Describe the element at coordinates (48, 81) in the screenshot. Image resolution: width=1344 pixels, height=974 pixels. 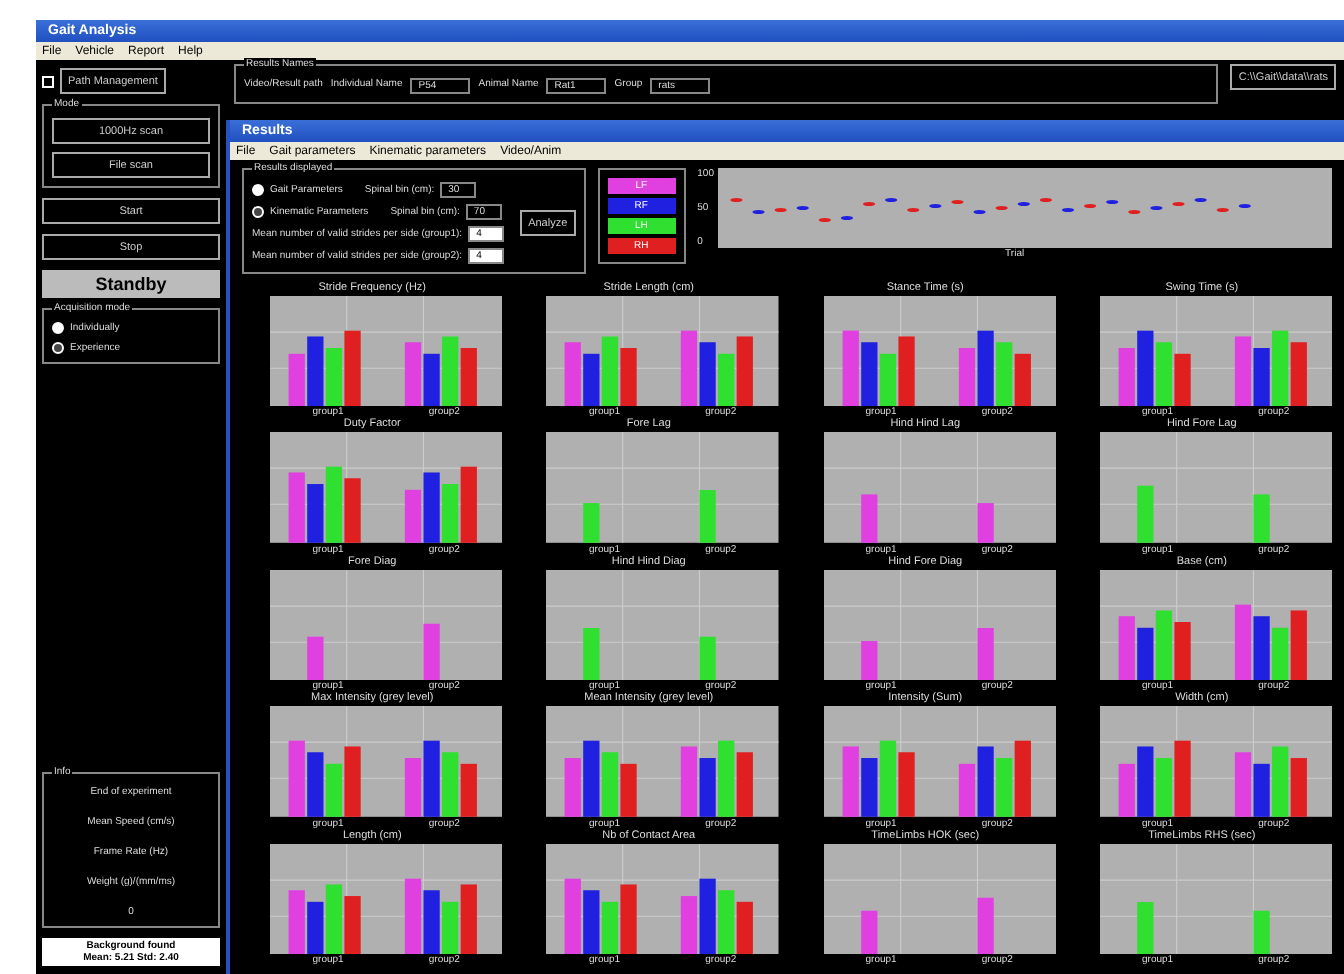
I see `checkbox` at that location.